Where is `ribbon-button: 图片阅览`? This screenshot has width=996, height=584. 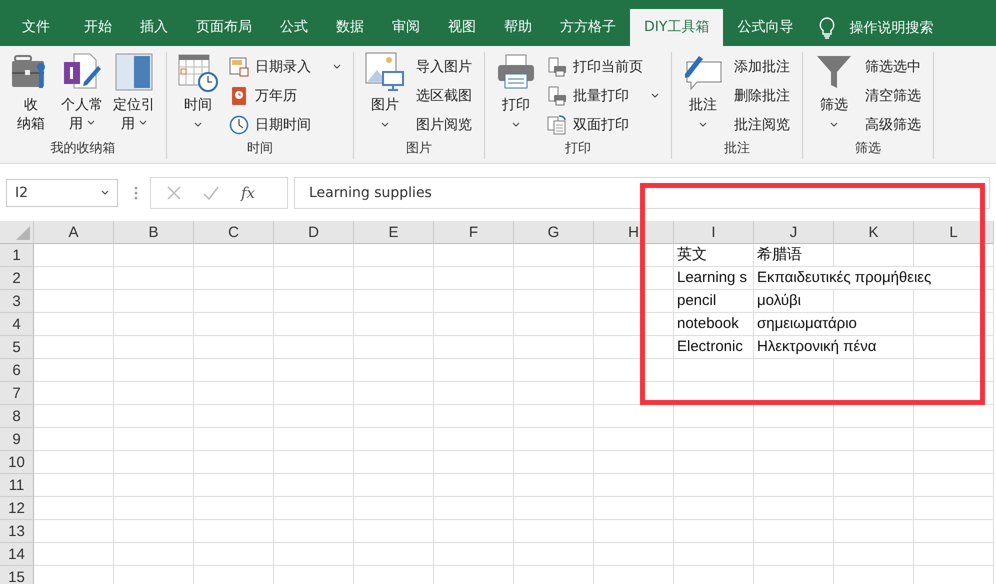 ribbon-button: 图片阅览 is located at coordinates (444, 124).